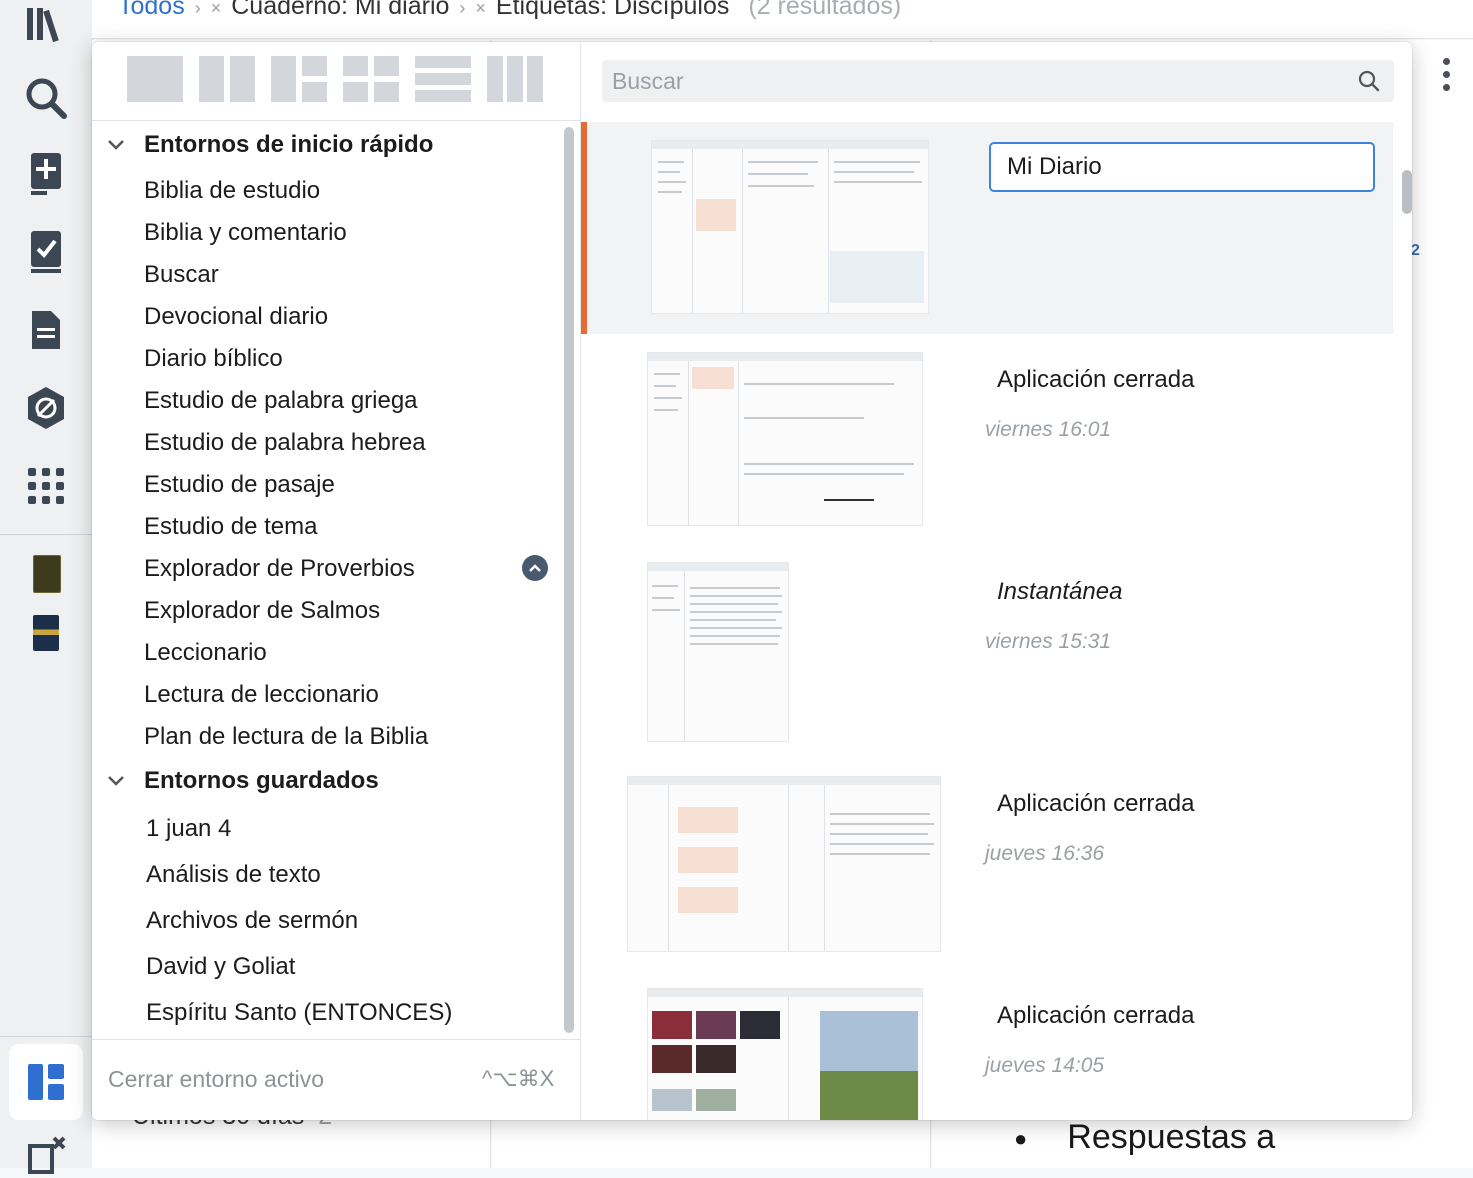  What do you see at coordinates (371, 79) in the screenshot?
I see `layout-grid-button` at bounding box center [371, 79].